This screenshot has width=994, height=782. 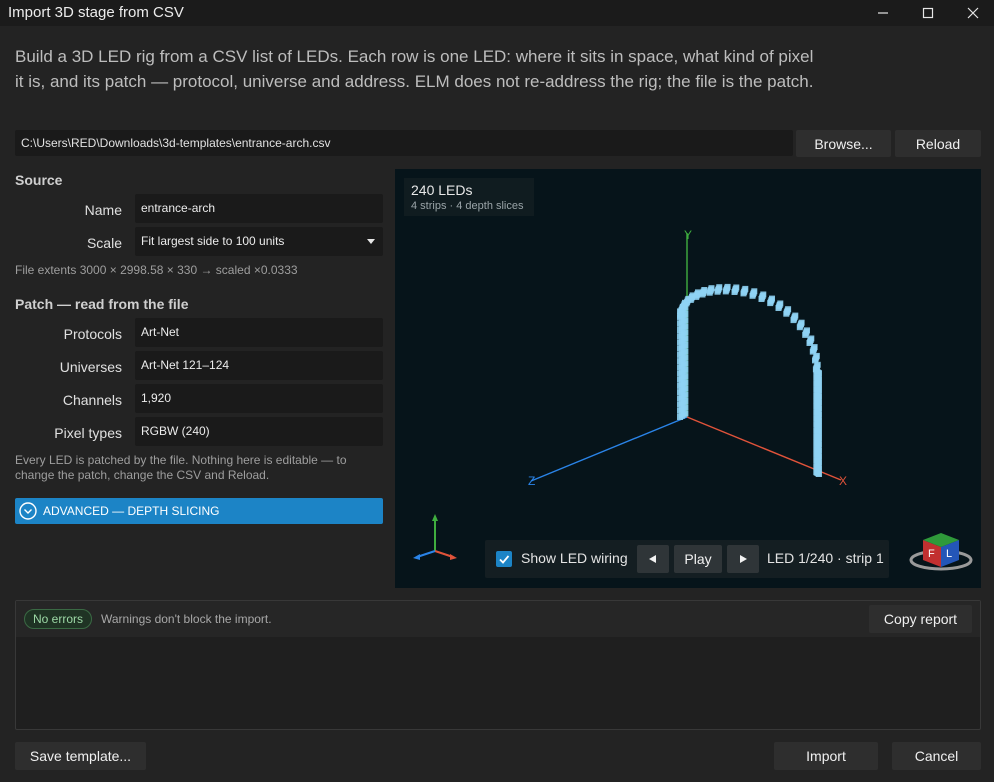 I want to click on close-button, so click(x=972, y=13).